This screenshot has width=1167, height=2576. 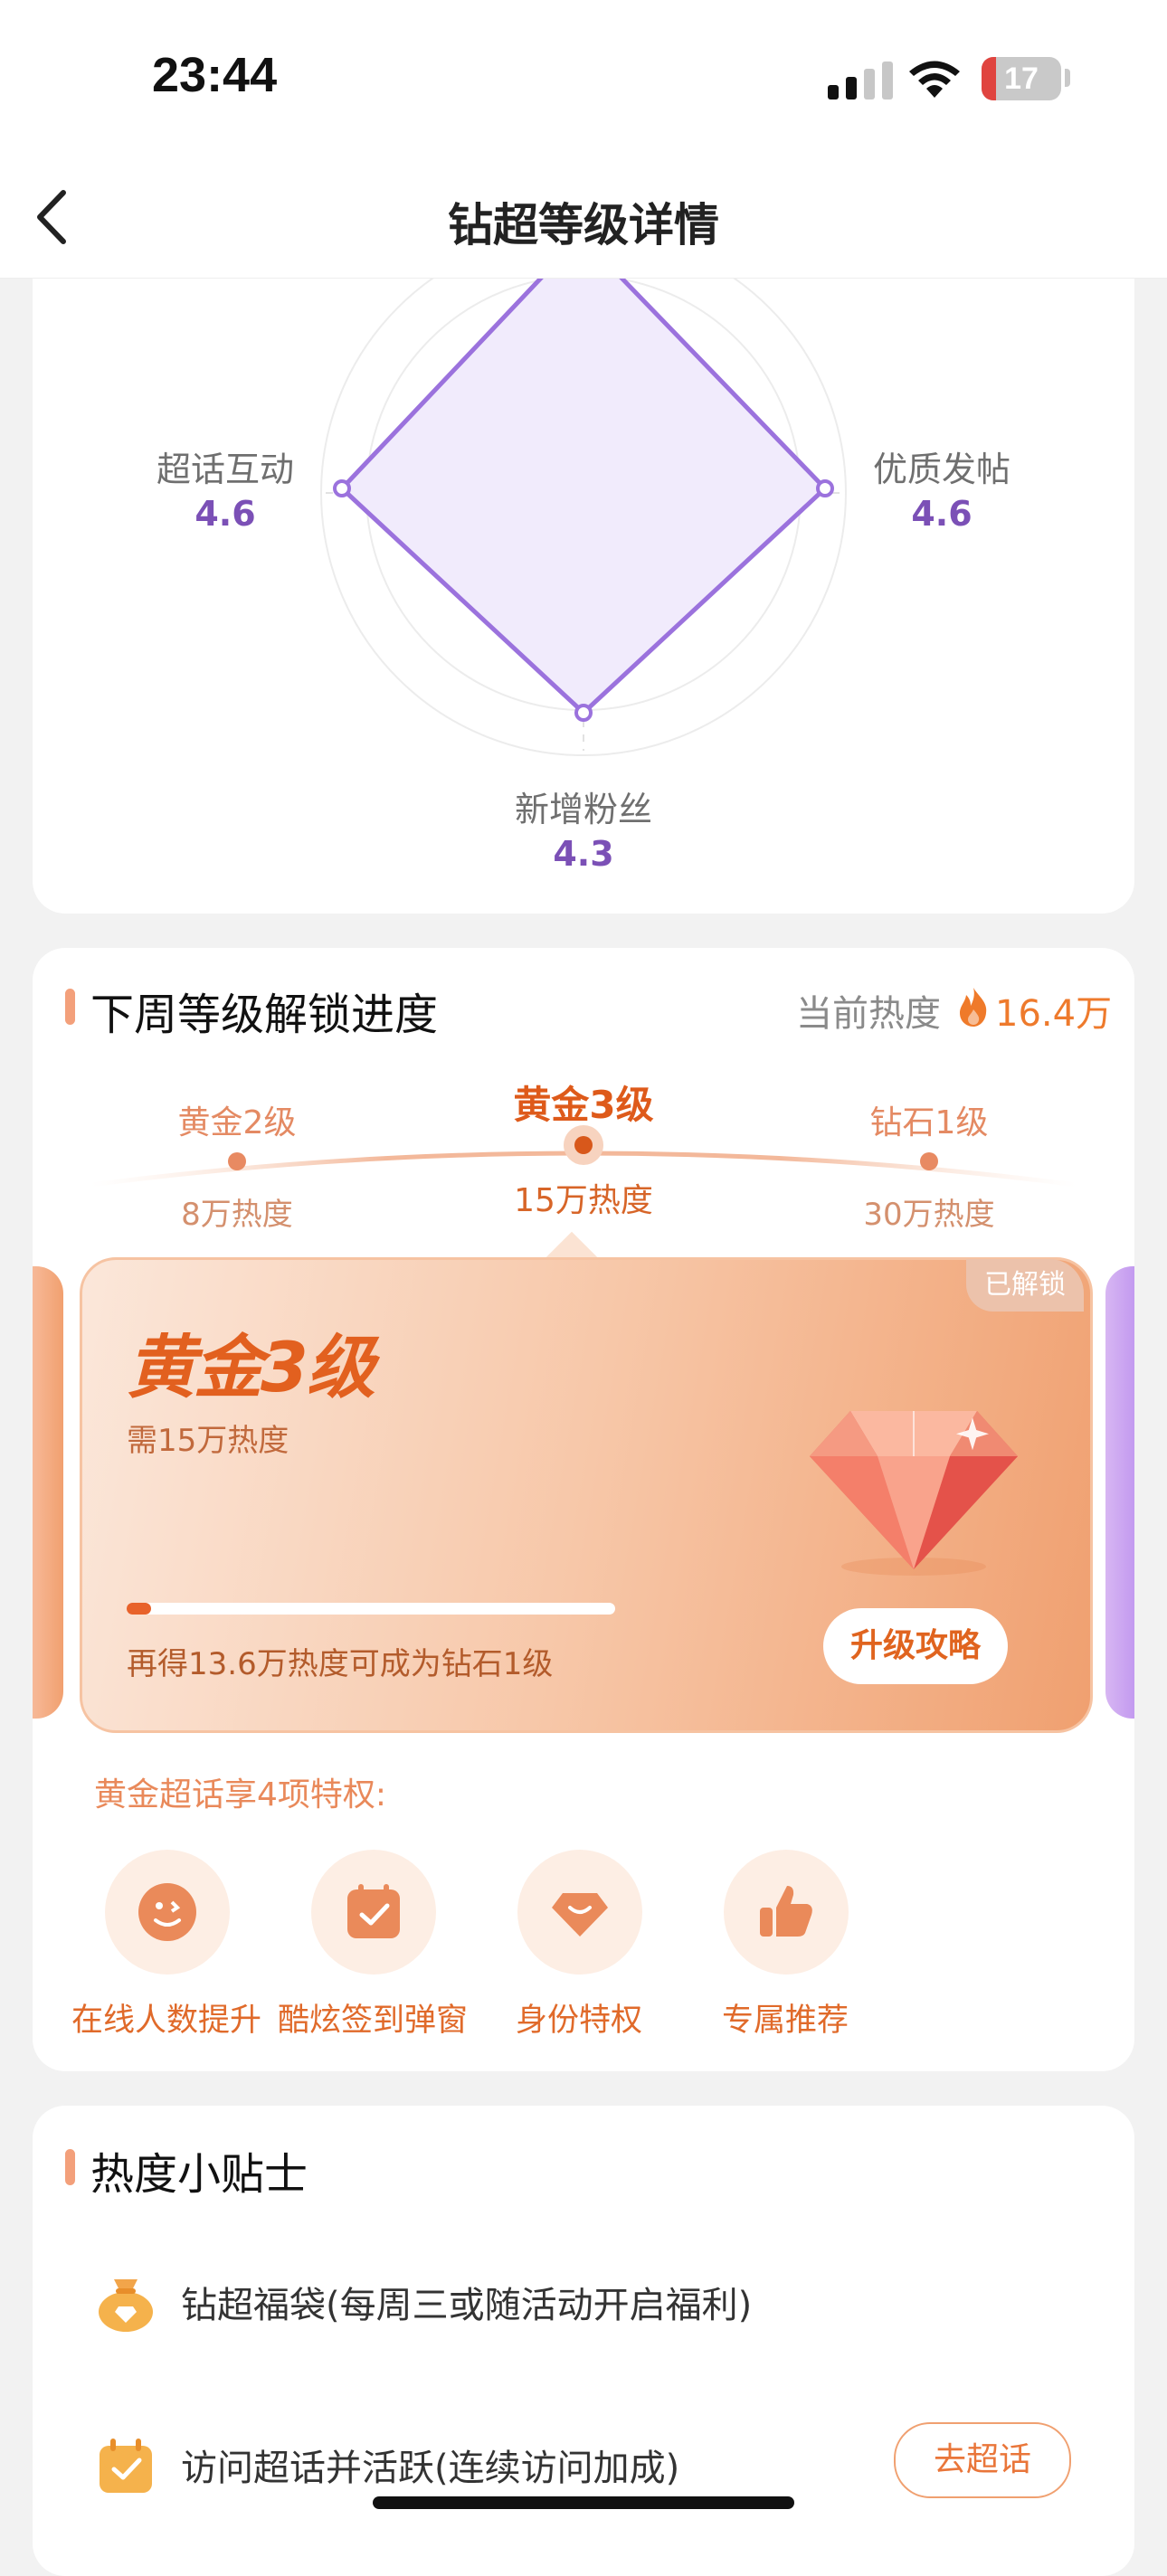 What do you see at coordinates (251, 1367) in the screenshot?
I see `level-card-title: 黄金3级` at bounding box center [251, 1367].